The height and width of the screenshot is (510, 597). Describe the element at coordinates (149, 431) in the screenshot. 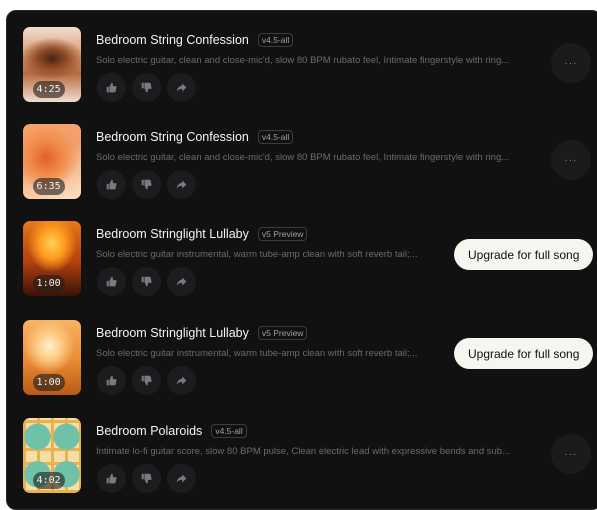

I see `song-title: Bedroom Polaroids` at that location.